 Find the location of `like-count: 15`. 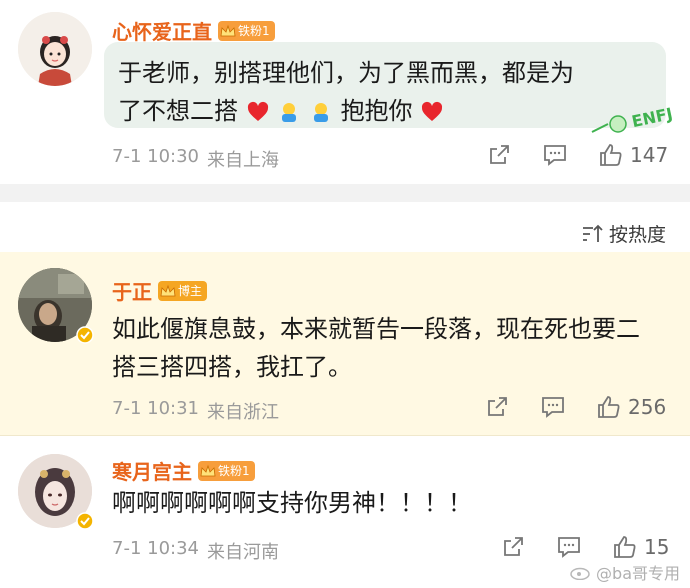

like-count: 15 is located at coordinates (657, 547).